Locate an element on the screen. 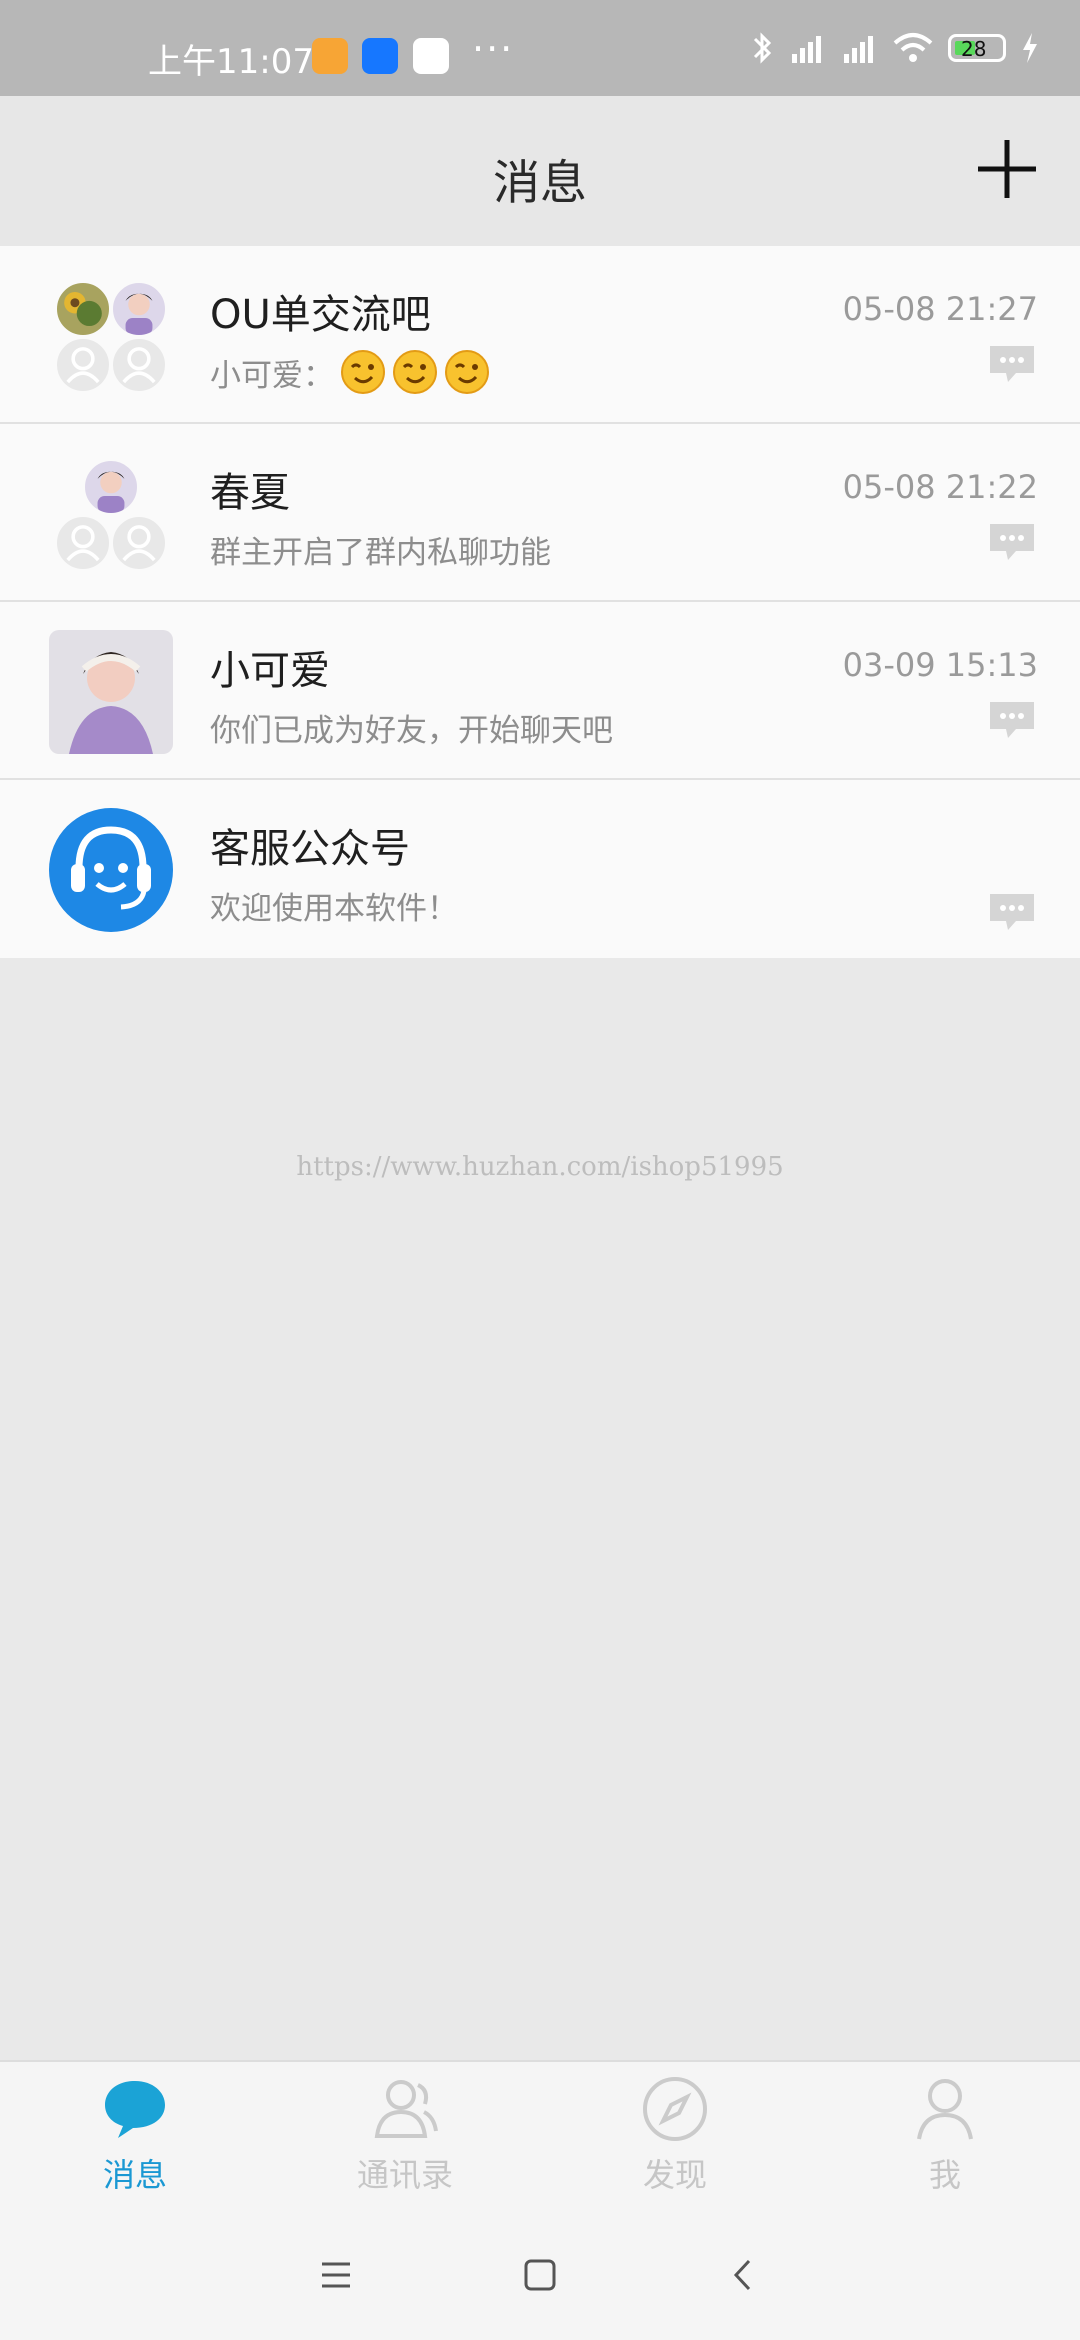 The width and height of the screenshot is (1080, 2340). tab-label: 我 is located at coordinates (944, 2175).